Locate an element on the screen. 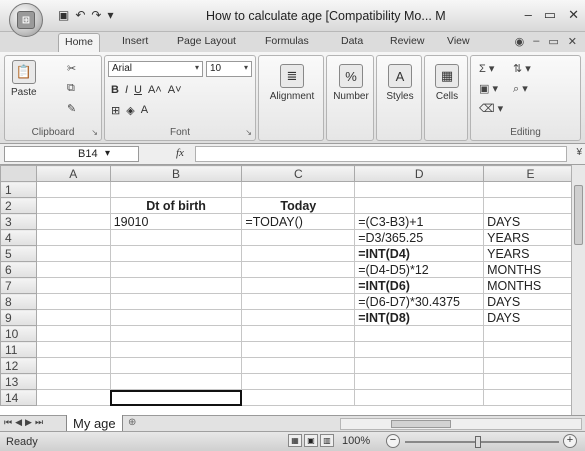  cell-e12 is located at coordinates (530, 365).